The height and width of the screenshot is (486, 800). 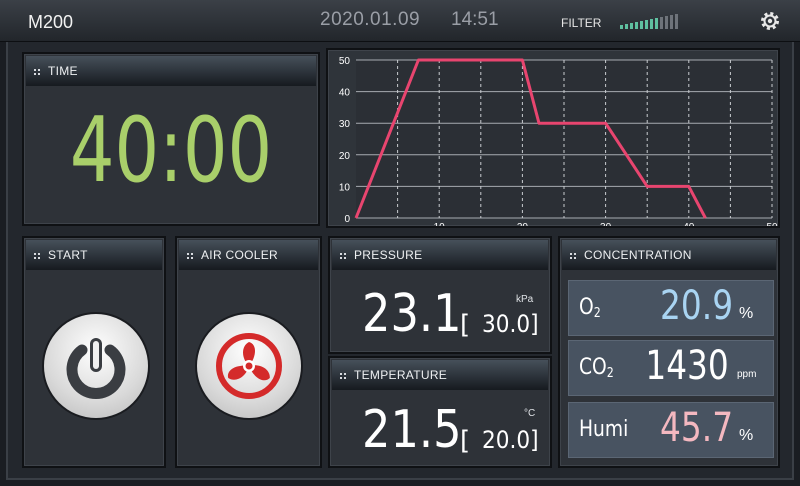 What do you see at coordinates (401, 375) in the screenshot?
I see `temperature-panel-label: TEMPERATURE` at bounding box center [401, 375].